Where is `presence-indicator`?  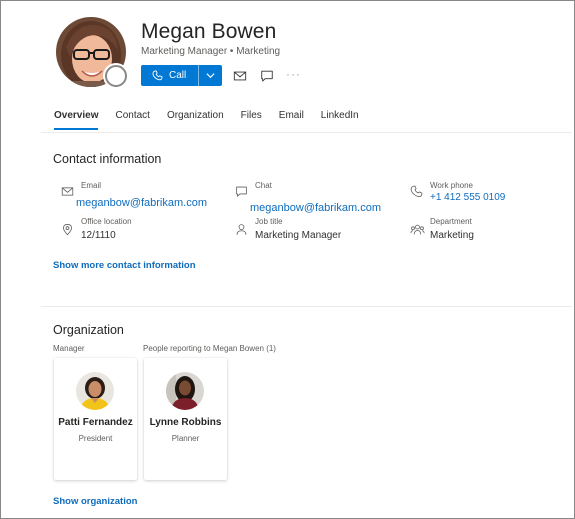
presence-indicator is located at coordinates (116, 76).